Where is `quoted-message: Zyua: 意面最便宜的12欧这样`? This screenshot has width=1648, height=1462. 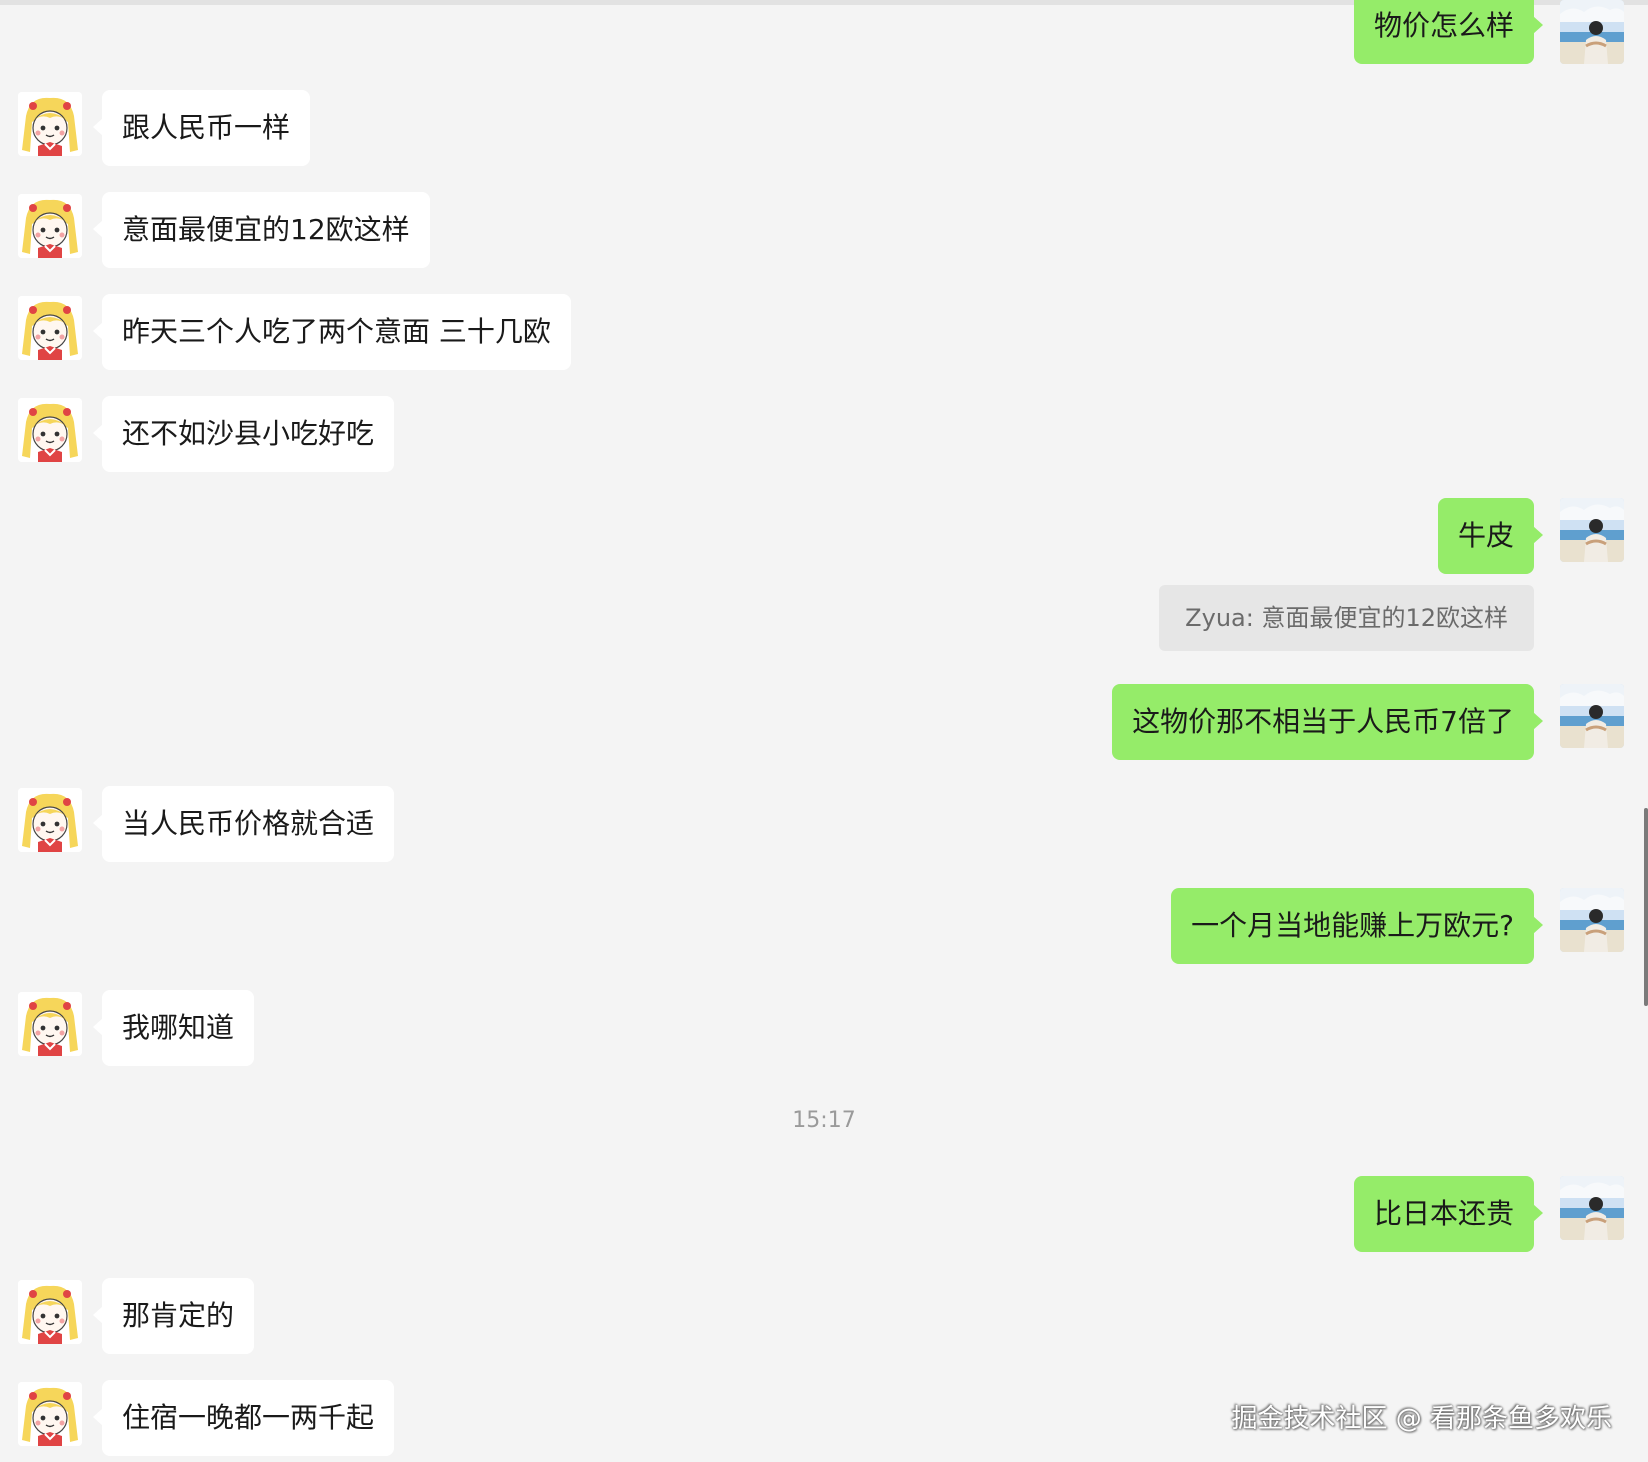 quoted-message: Zyua: 意面最便宜的12欧这样 is located at coordinates (1346, 618).